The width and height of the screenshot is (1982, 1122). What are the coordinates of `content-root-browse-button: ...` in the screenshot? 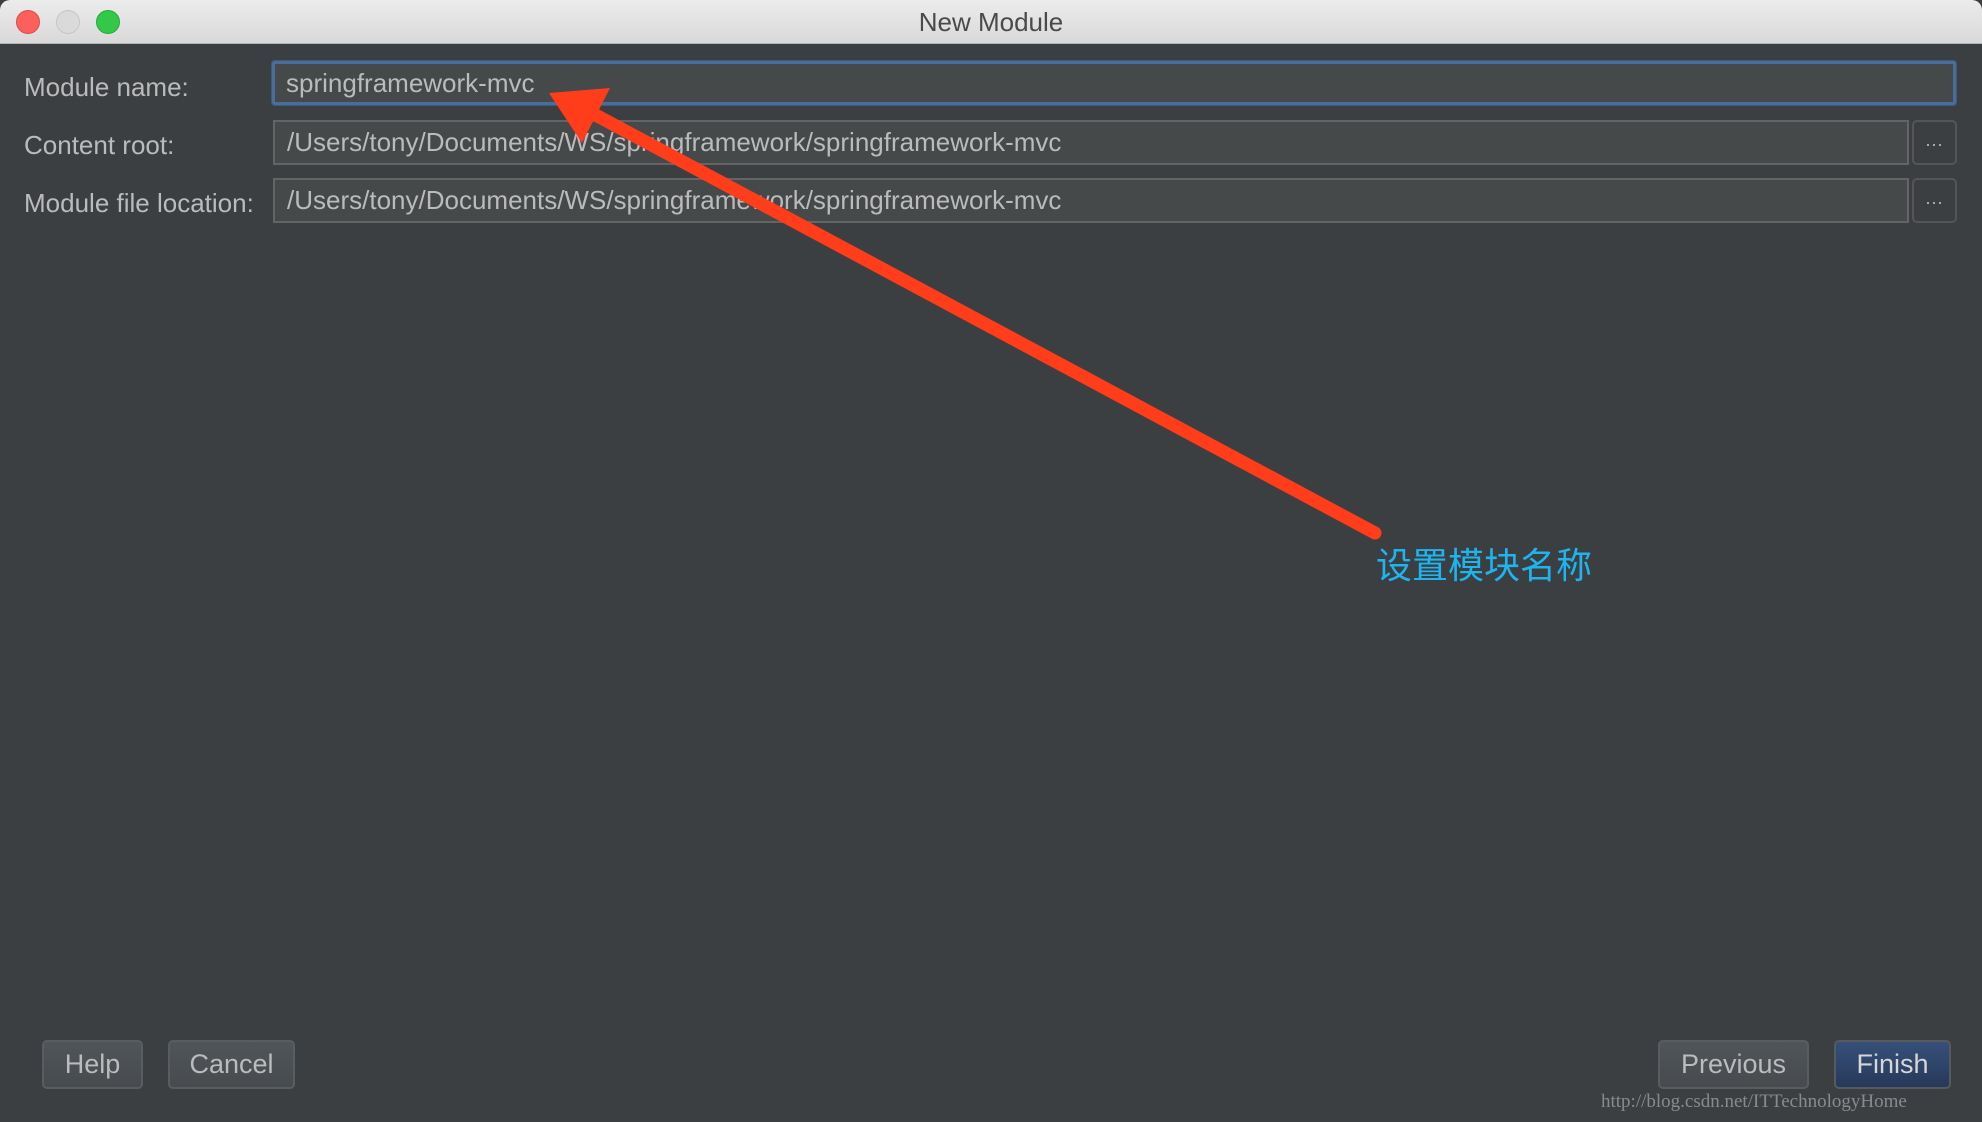 It's located at (1934, 142).